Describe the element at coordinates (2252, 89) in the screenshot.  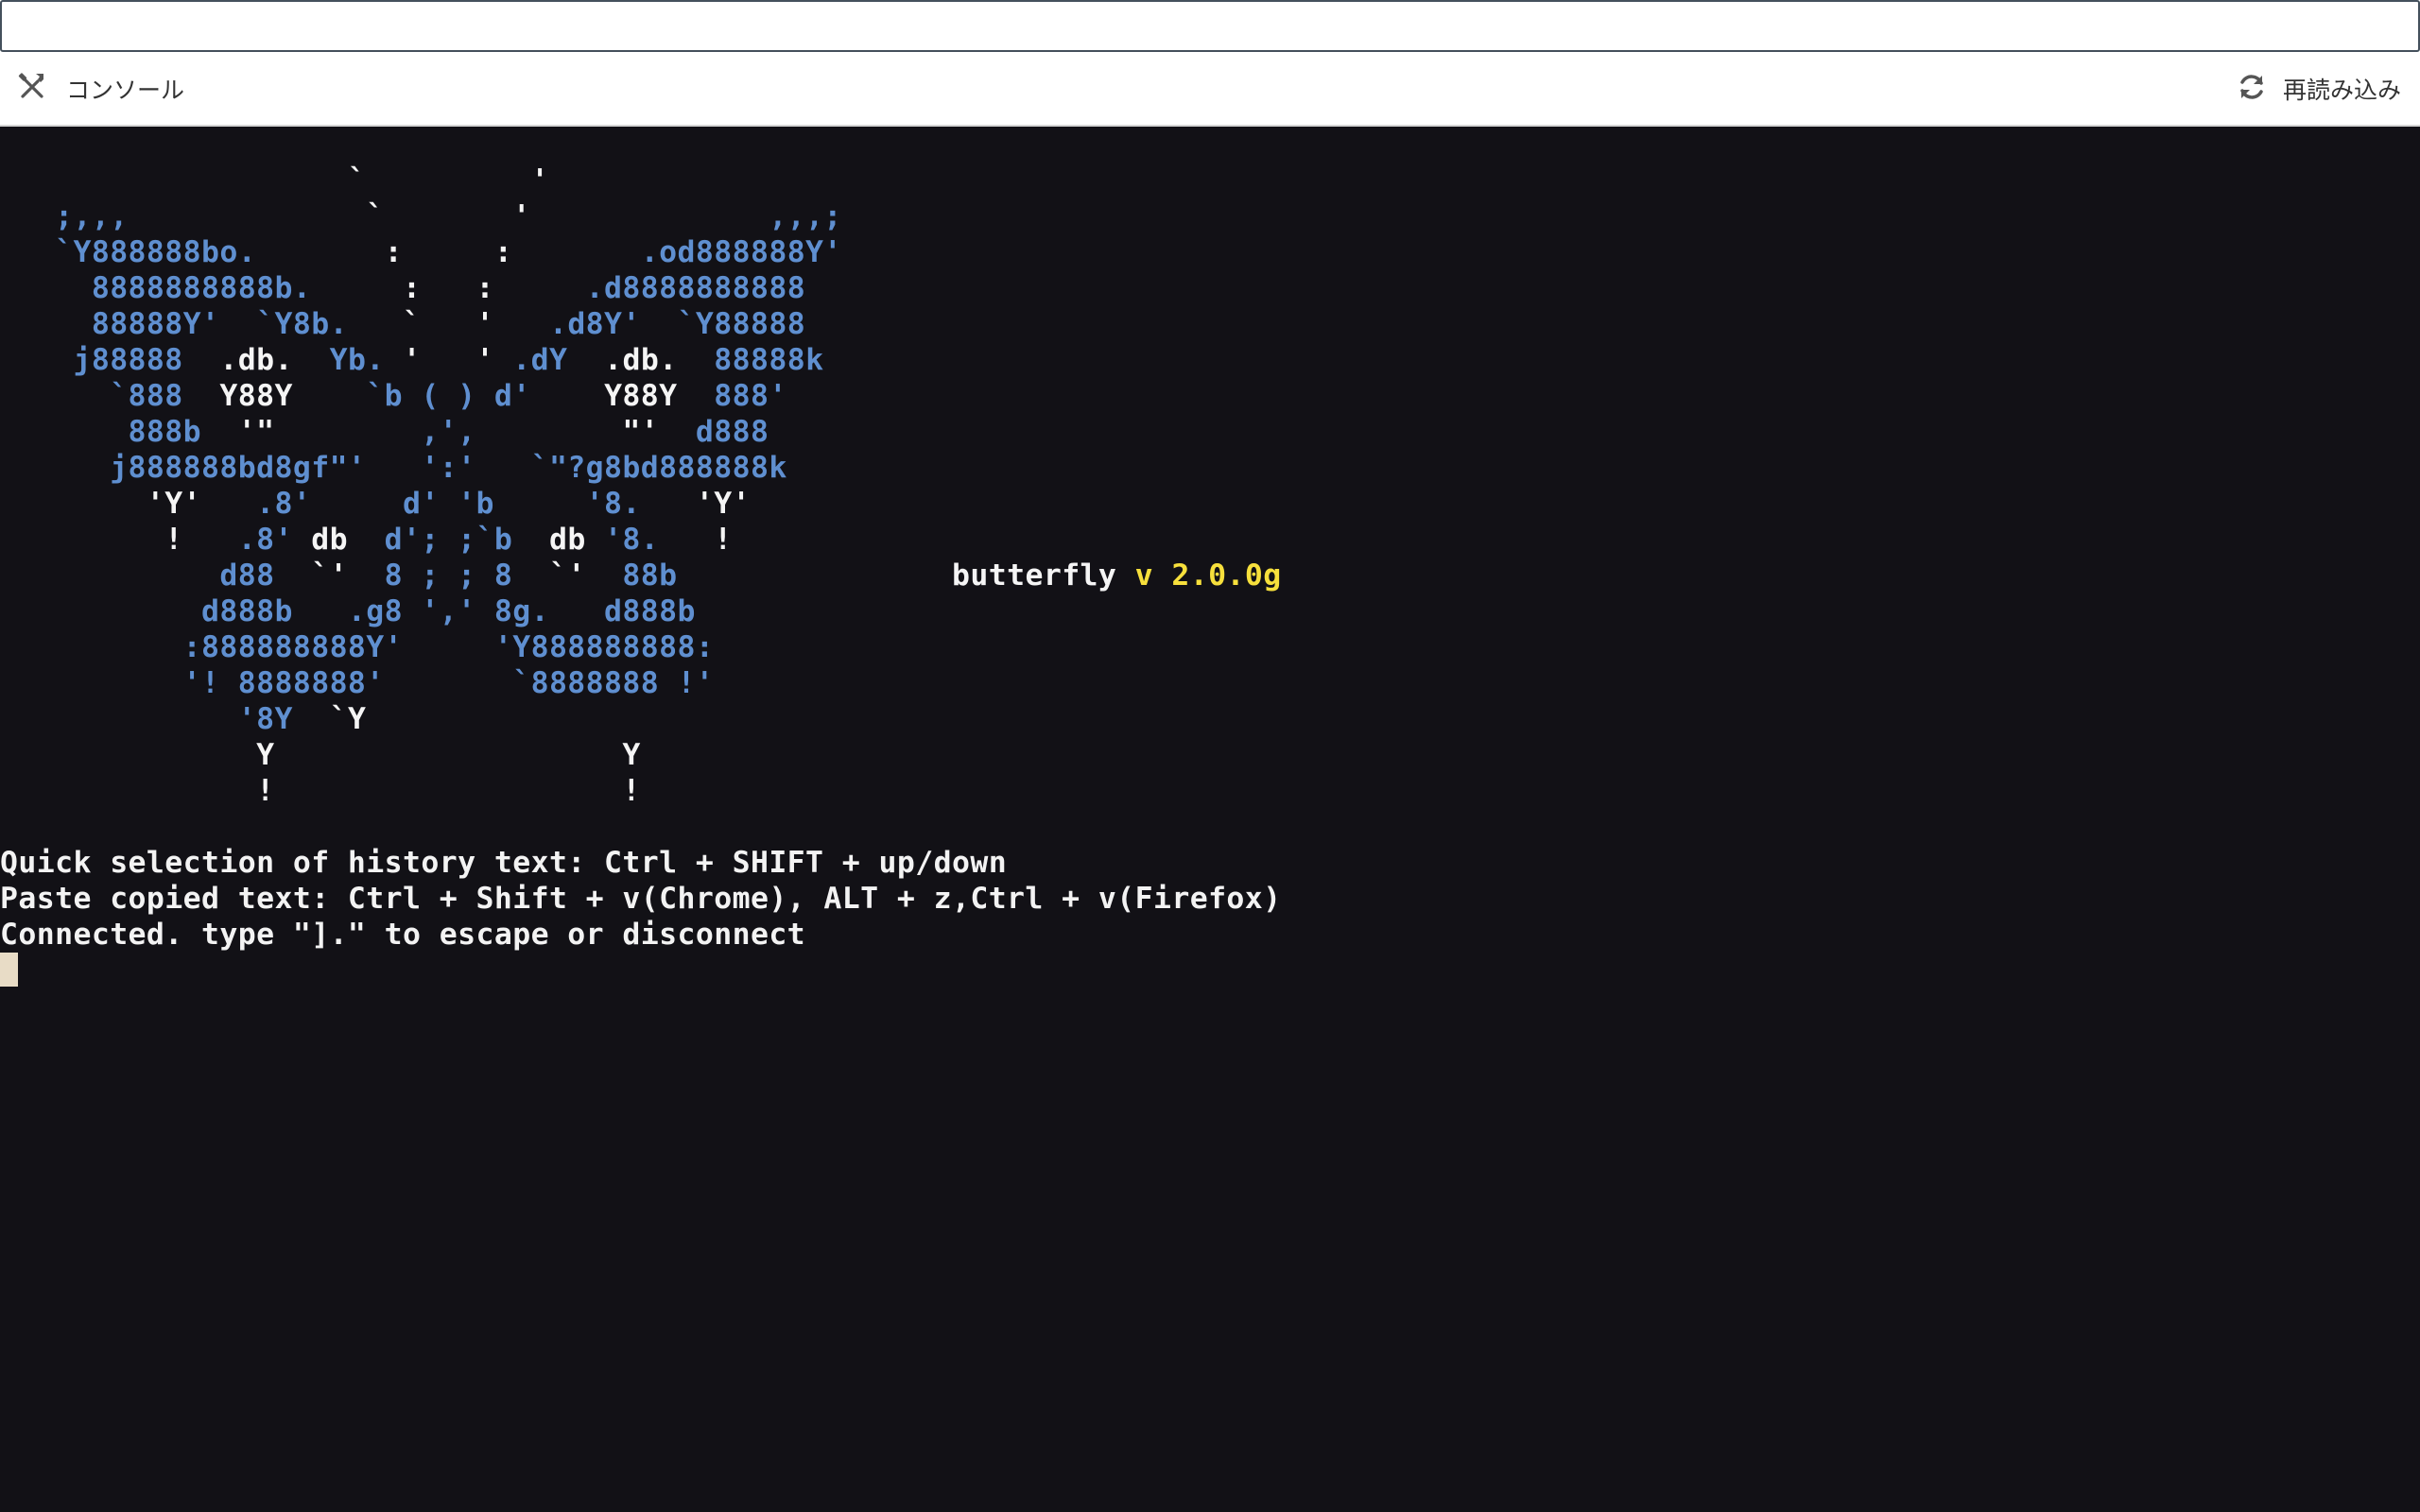
I see `refresh-icon` at that location.